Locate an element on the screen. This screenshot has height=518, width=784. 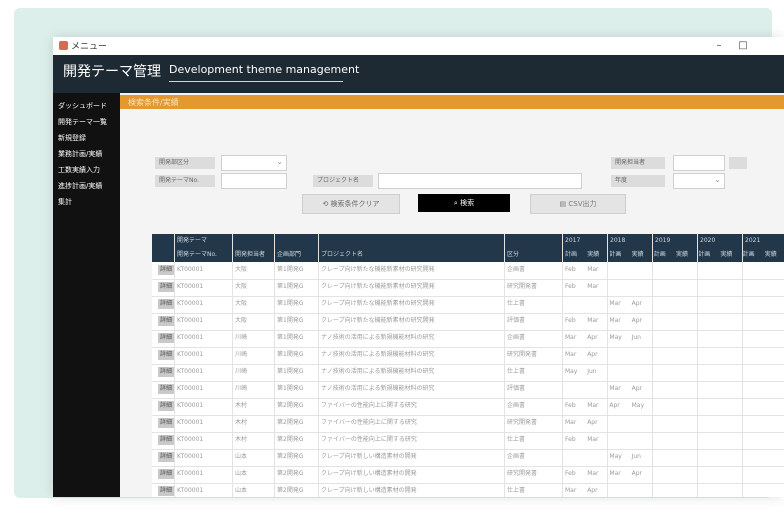
sidebar-item-summary: 集計 is located at coordinates (65, 202).